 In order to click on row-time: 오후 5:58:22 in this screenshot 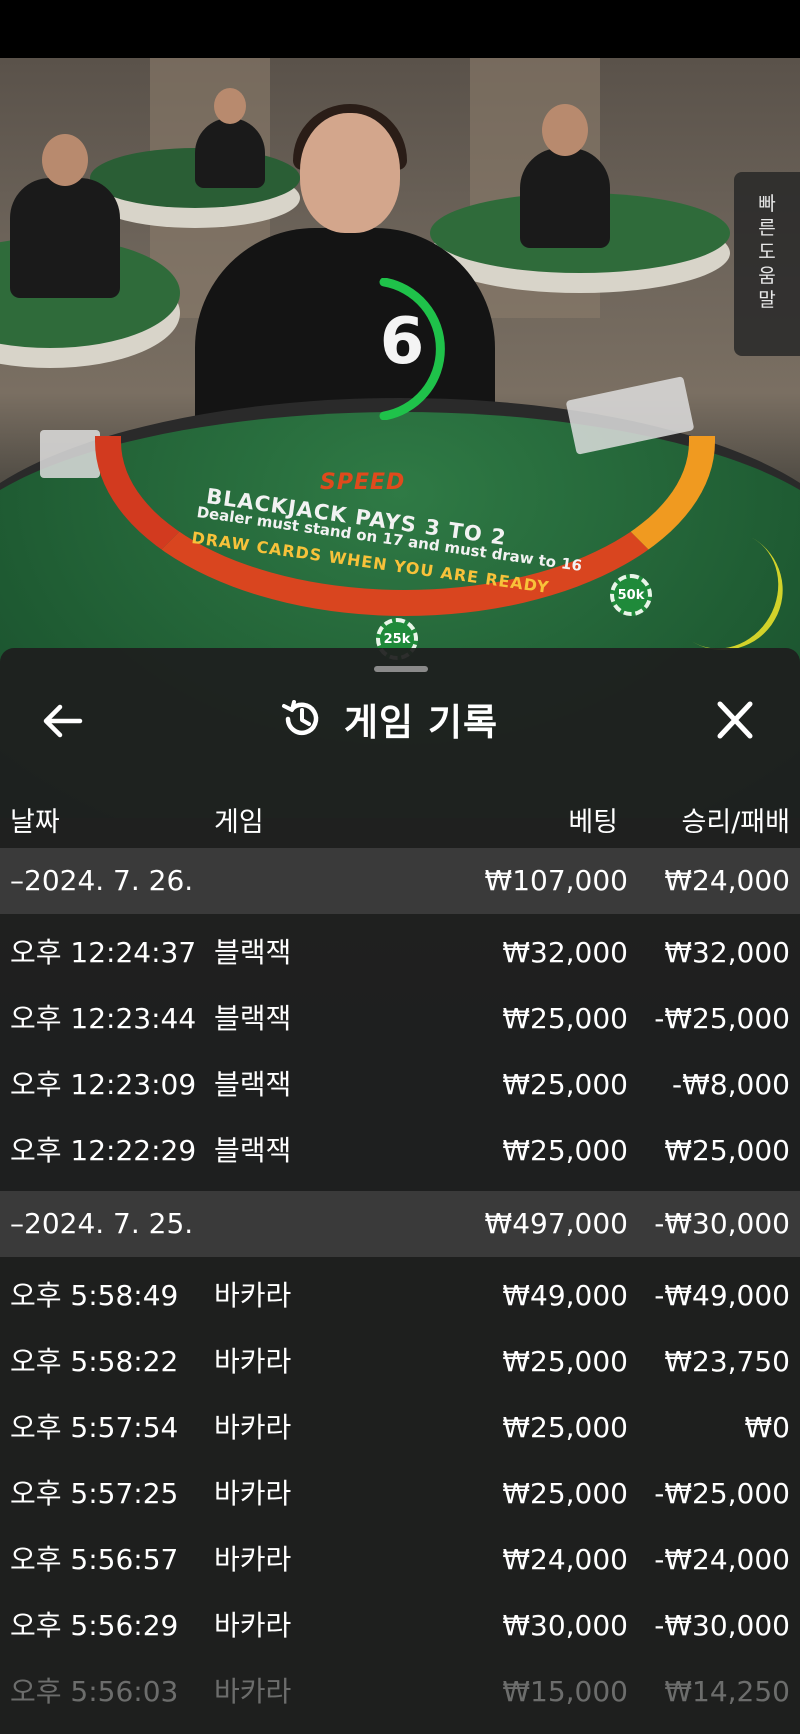, I will do `click(94, 1361)`.